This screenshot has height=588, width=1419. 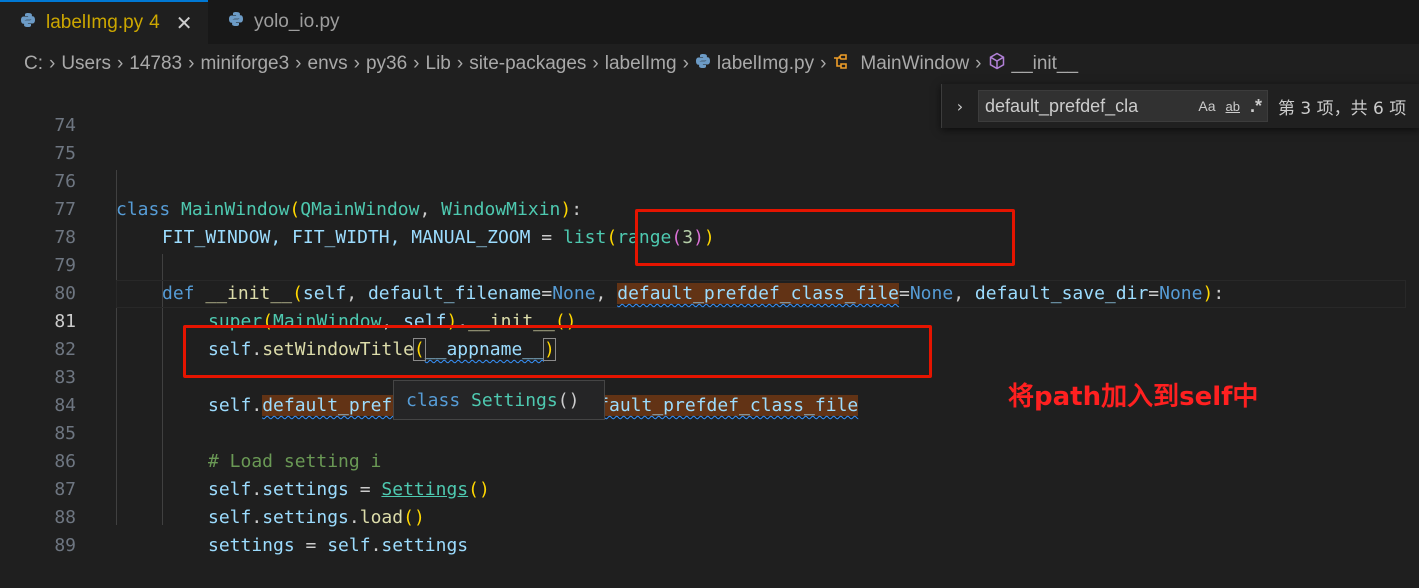 What do you see at coordinates (568, 400) in the screenshot?
I see `tooltip-parens: ()` at bounding box center [568, 400].